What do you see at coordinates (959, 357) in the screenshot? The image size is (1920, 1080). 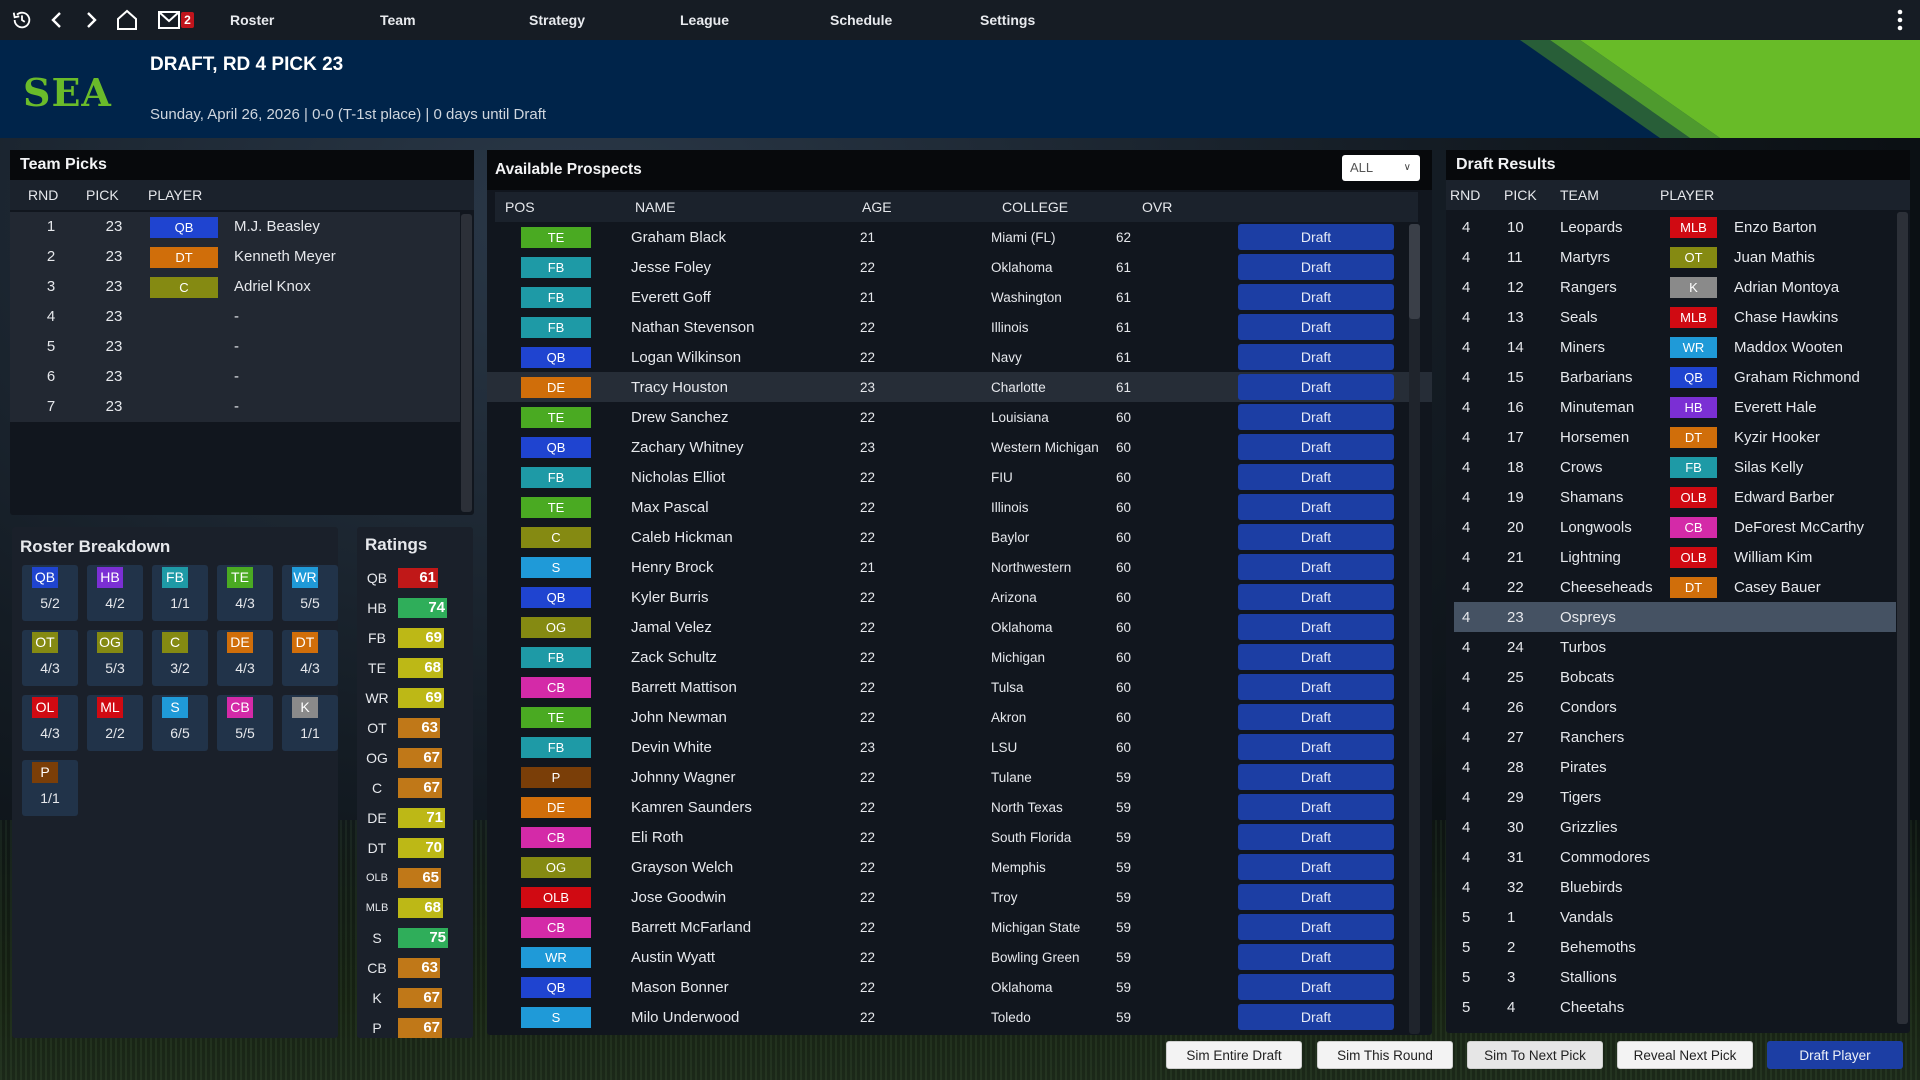 I see `prospect-row: QB Logan Wilkinson 22 Navy 61 Draft` at bounding box center [959, 357].